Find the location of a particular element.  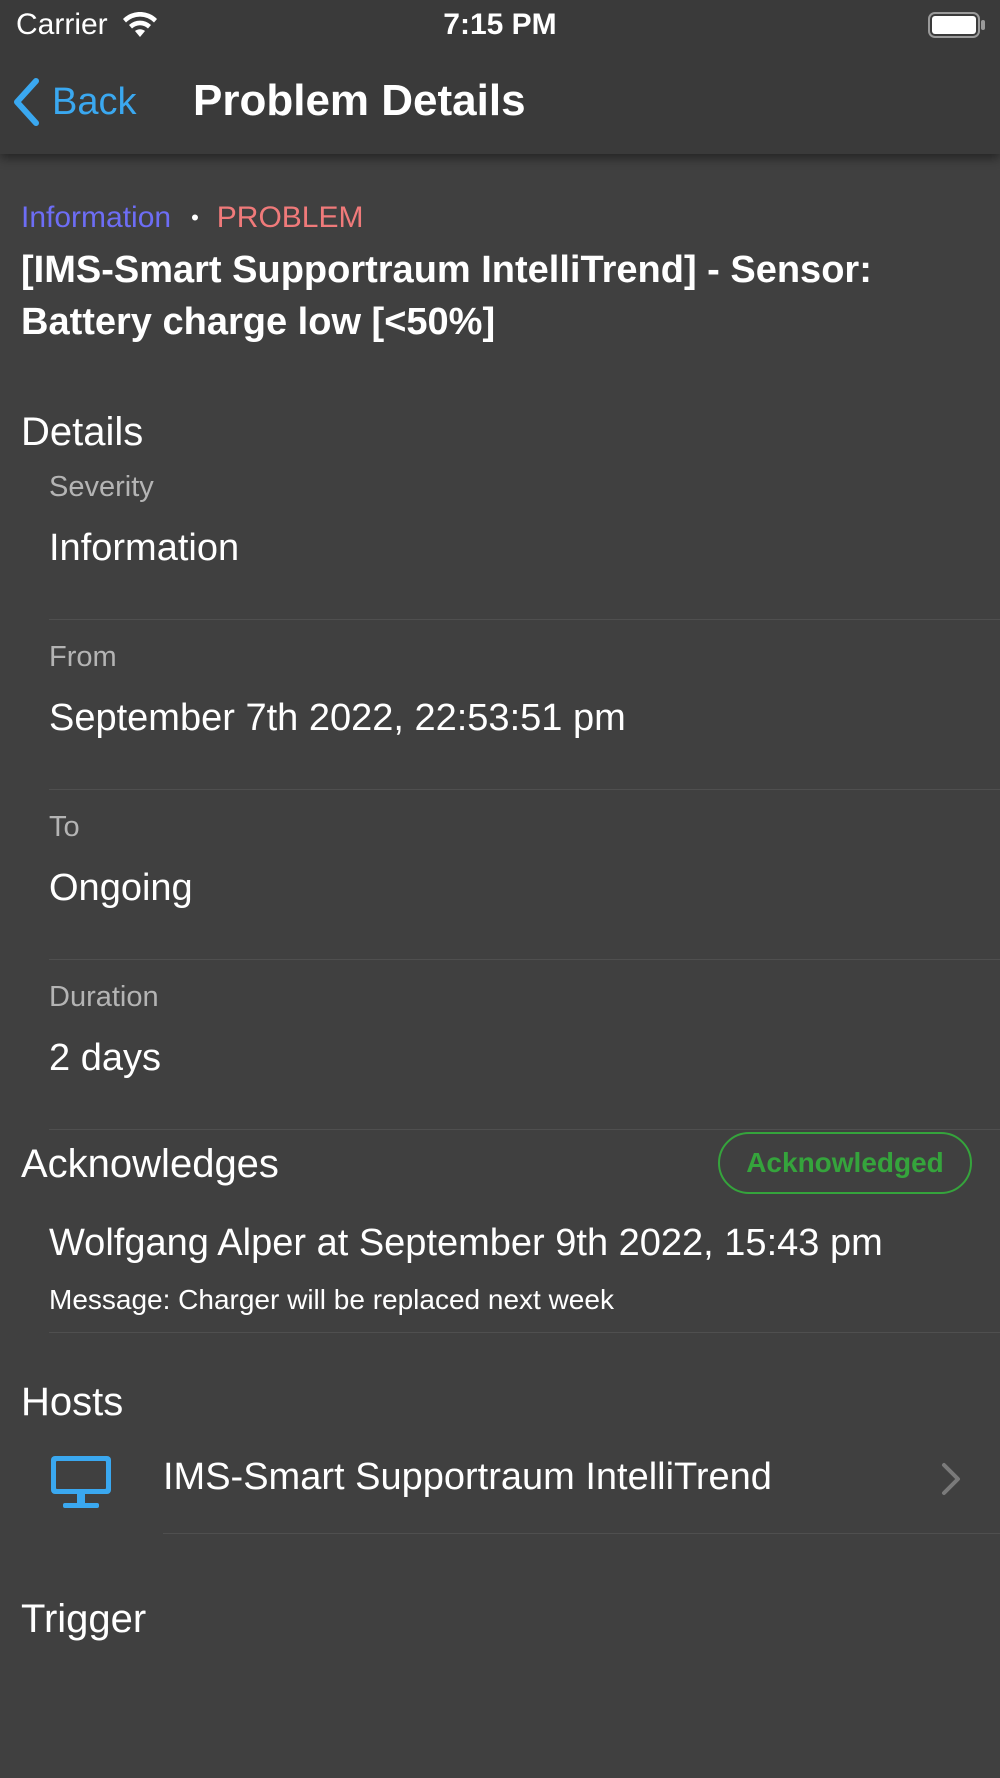

status-time: 7:15 PM is located at coordinates (500, 24).